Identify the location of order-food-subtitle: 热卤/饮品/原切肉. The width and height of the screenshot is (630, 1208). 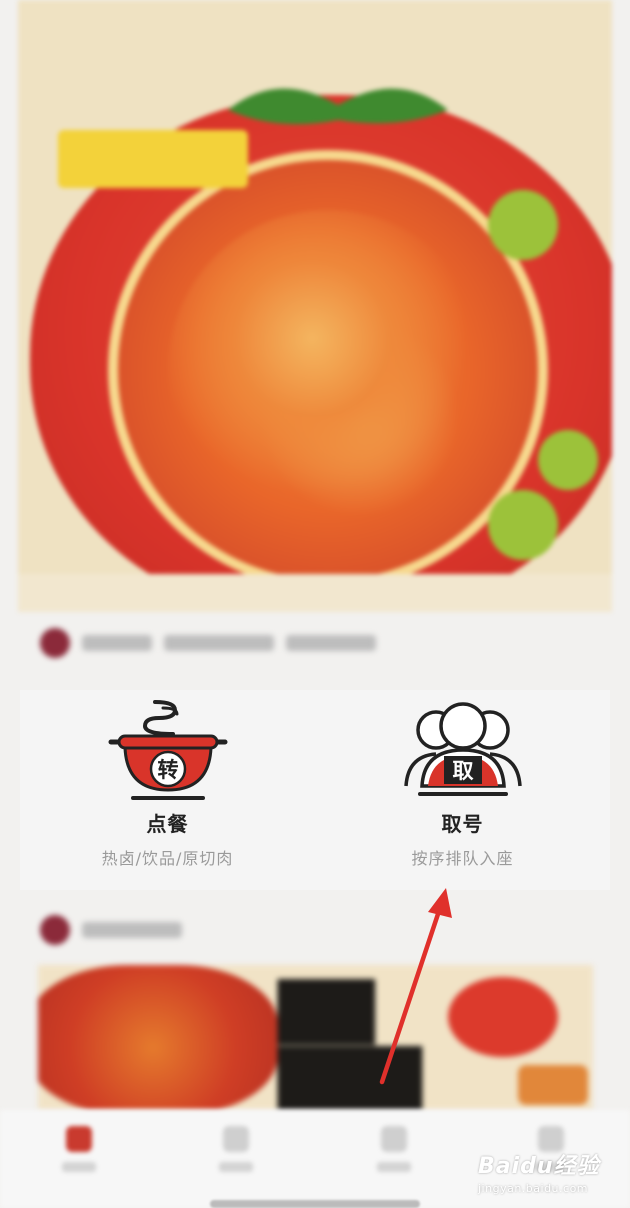
(167, 858).